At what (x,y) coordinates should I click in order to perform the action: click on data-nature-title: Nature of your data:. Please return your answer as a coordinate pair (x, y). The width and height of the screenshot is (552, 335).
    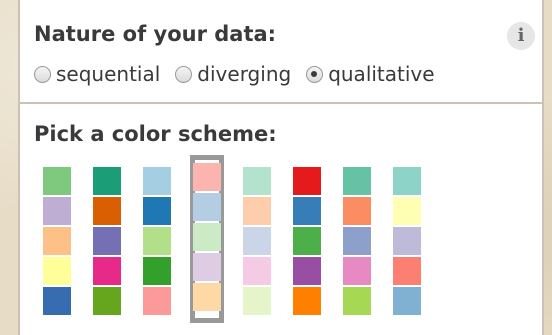
    Looking at the image, I should click on (155, 34).